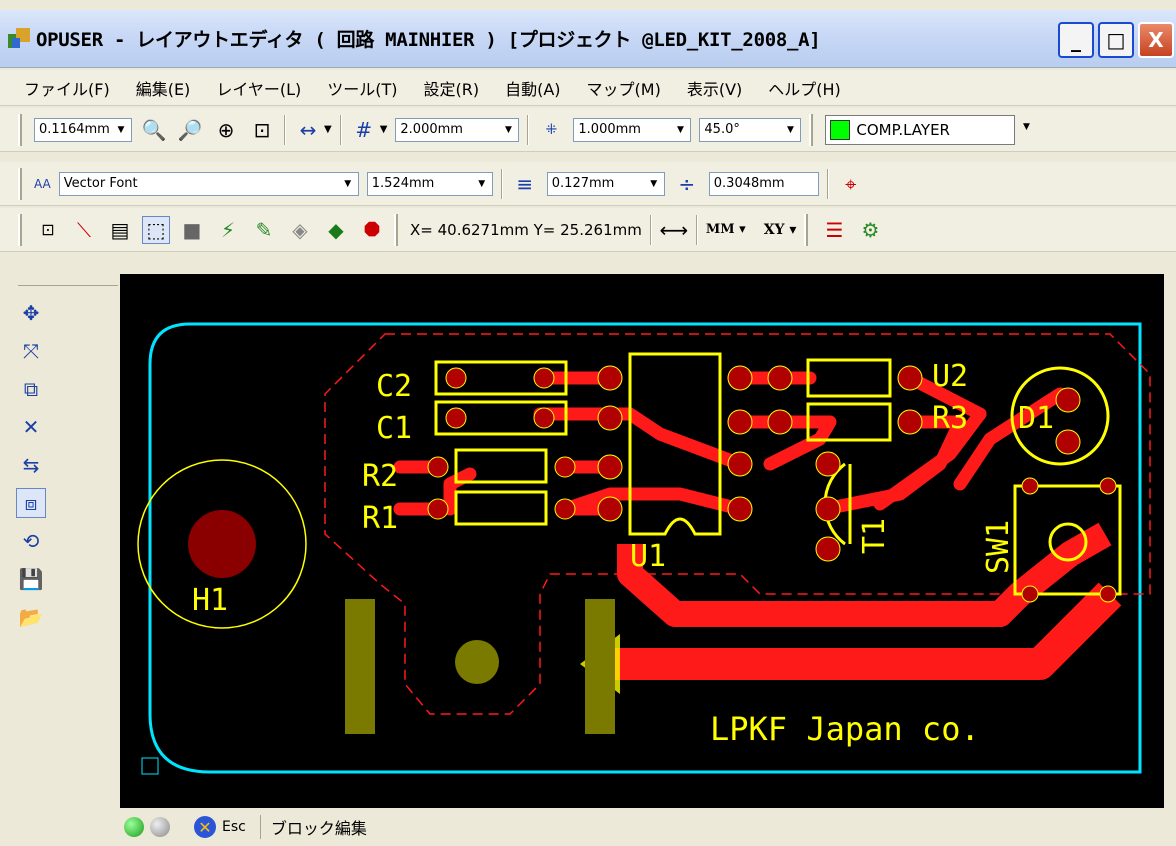  What do you see at coordinates (648, 556) in the screenshot?
I see `label-u1: U1` at bounding box center [648, 556].